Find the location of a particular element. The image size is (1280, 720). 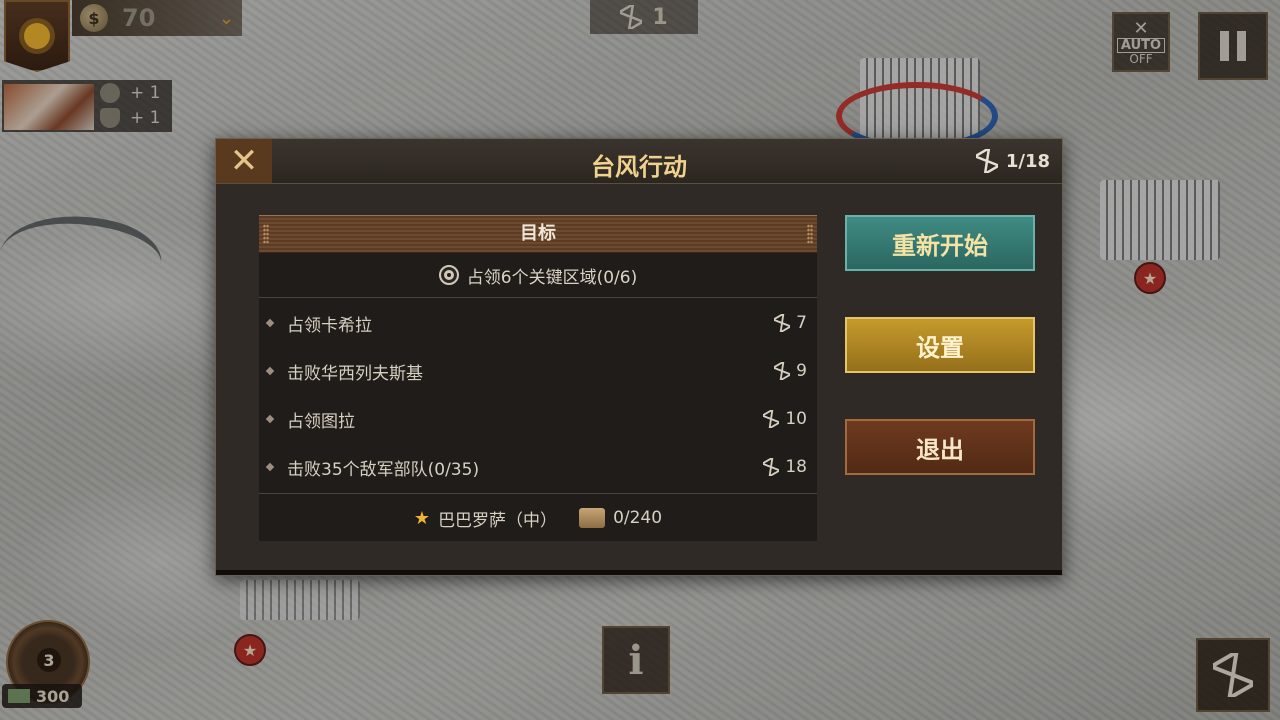

objectives-header: 目标 is located at coordinates (538, 234).